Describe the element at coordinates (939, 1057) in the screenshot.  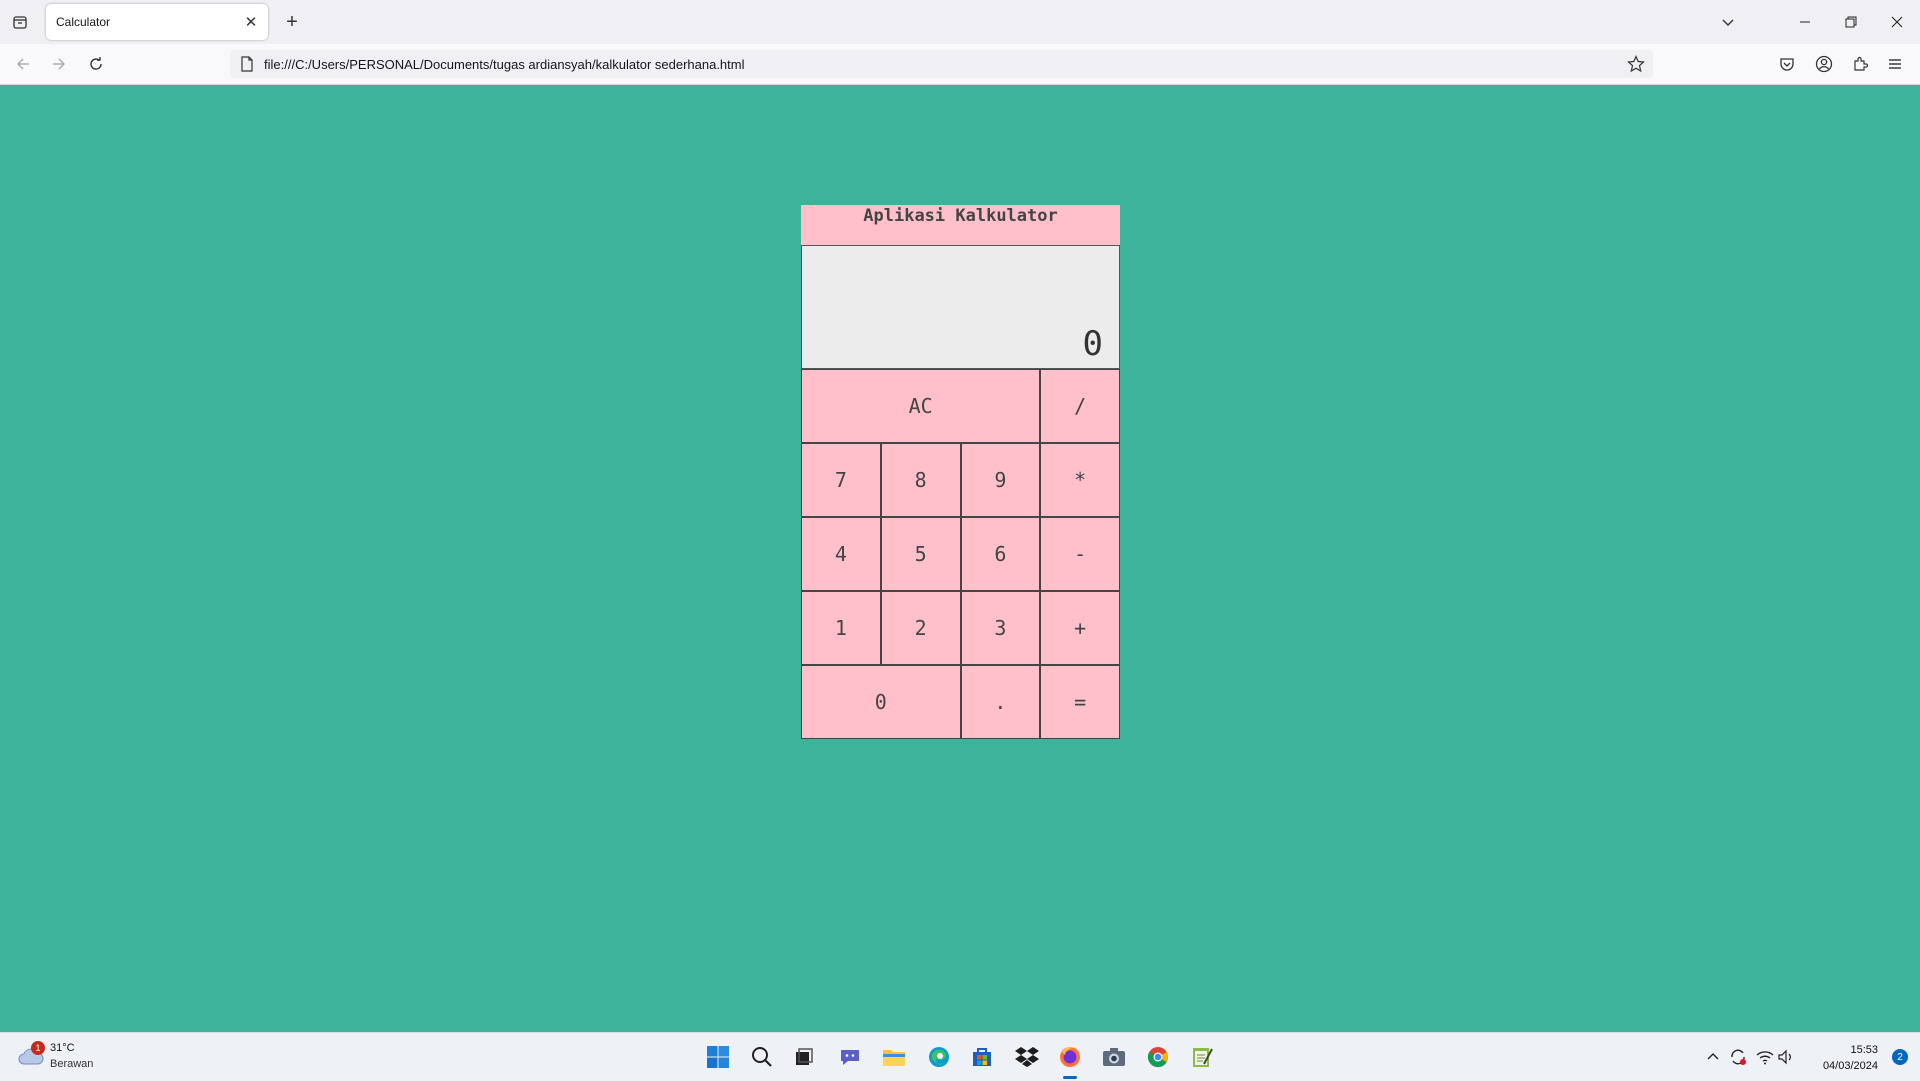
I see `edge-browser-icon` at that location.